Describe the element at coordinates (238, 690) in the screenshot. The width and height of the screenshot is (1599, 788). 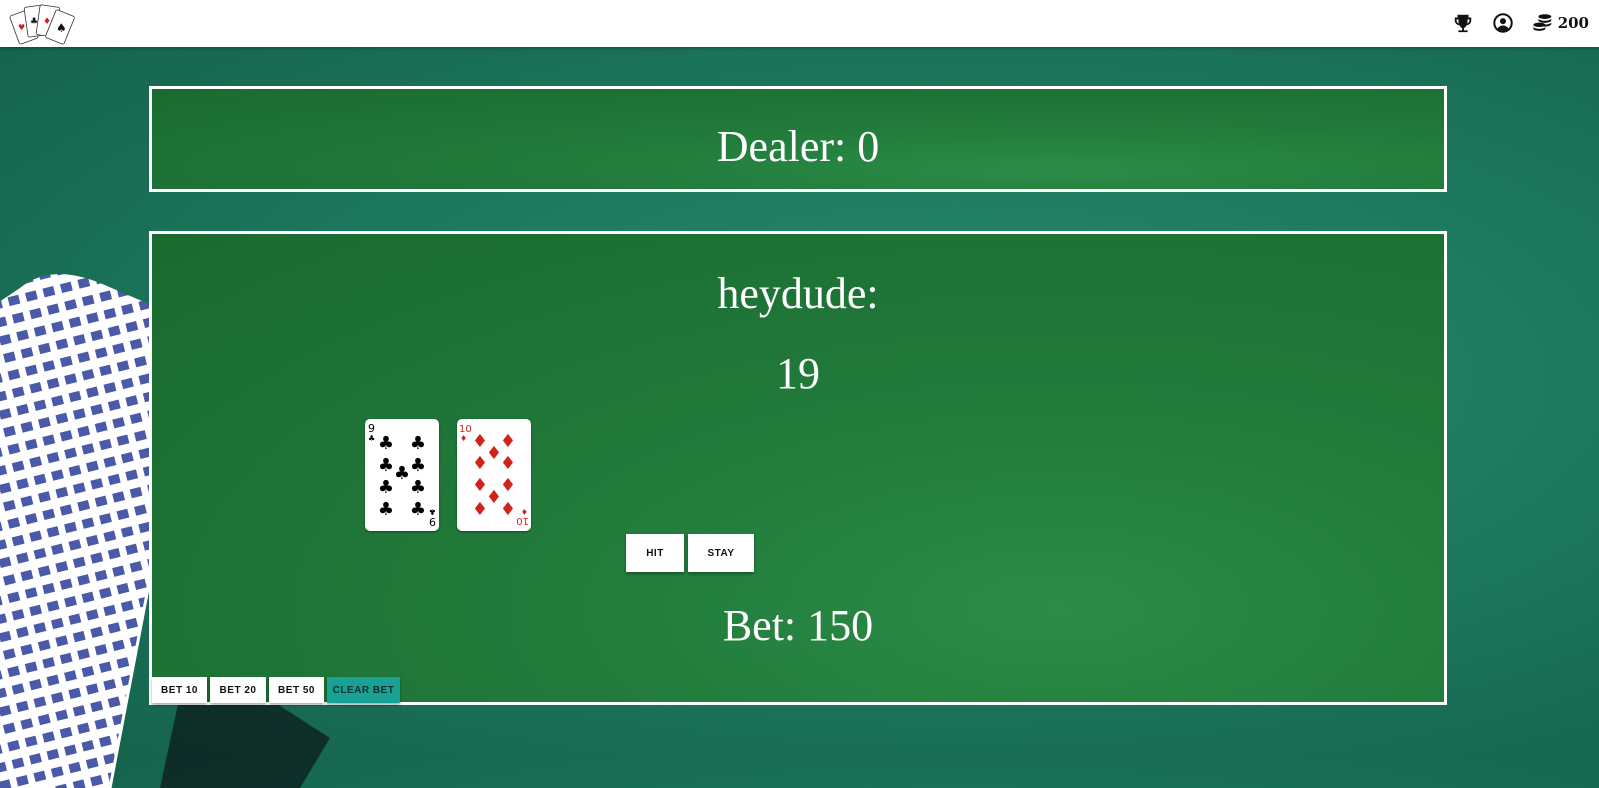
I see `bet-20-button: BET 20` at that location.